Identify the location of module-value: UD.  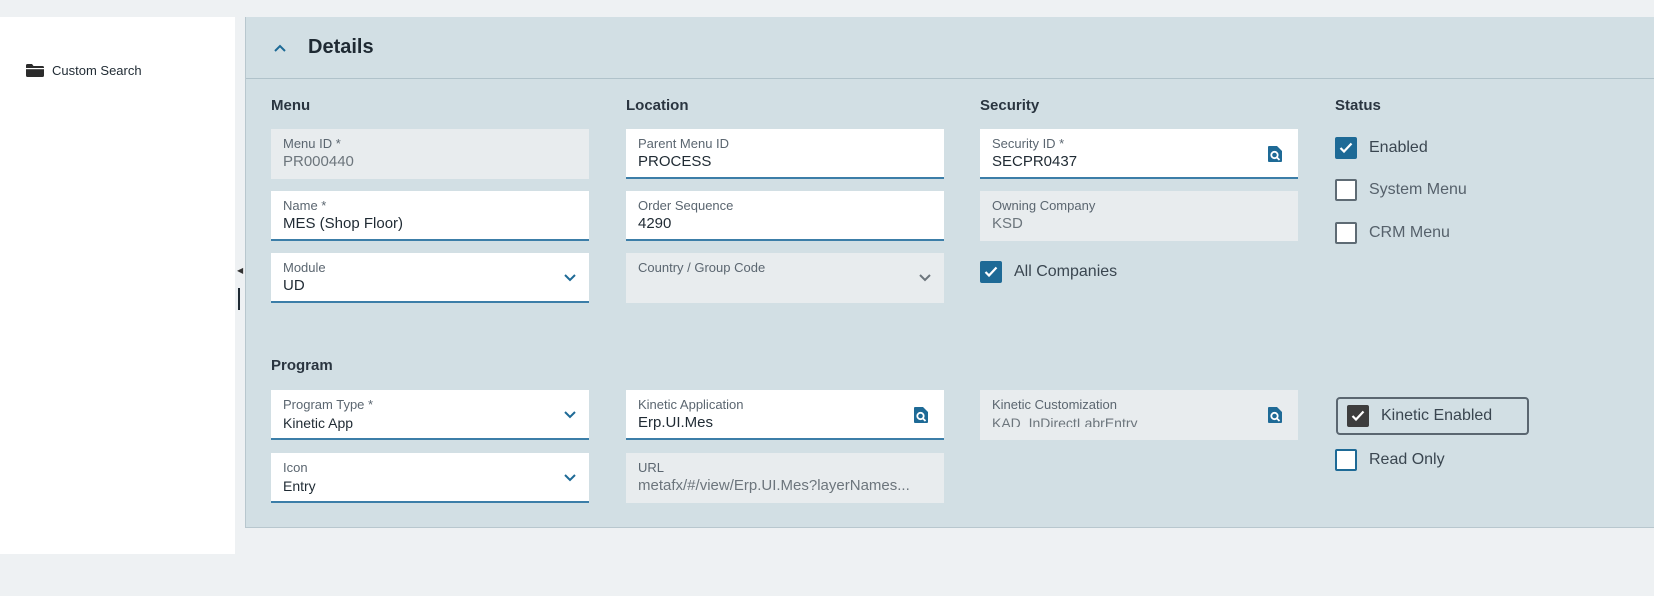
(294, 285).